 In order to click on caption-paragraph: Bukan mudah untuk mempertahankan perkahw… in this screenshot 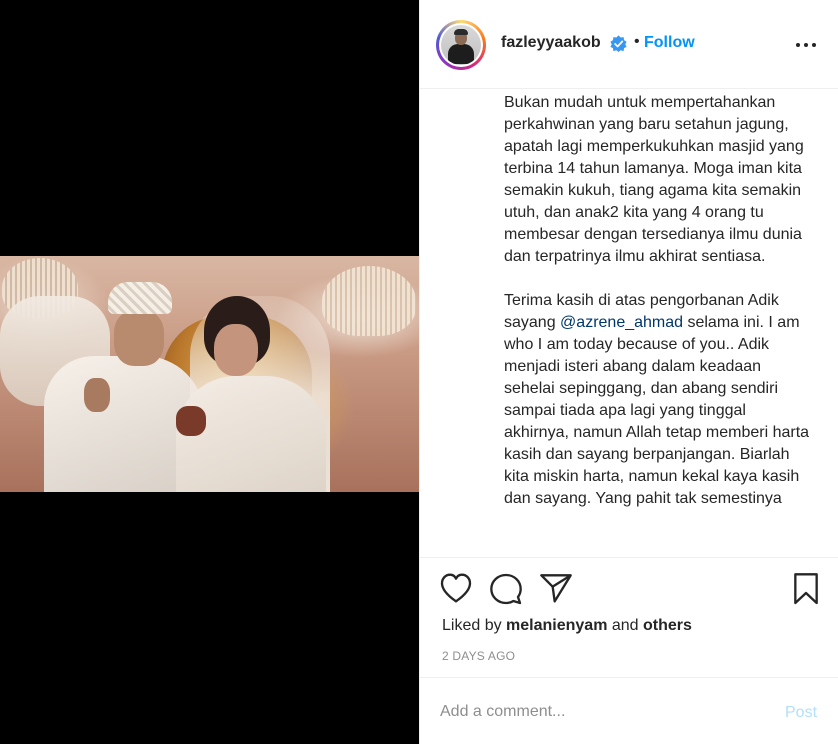, I will do `click(654, 179)`.